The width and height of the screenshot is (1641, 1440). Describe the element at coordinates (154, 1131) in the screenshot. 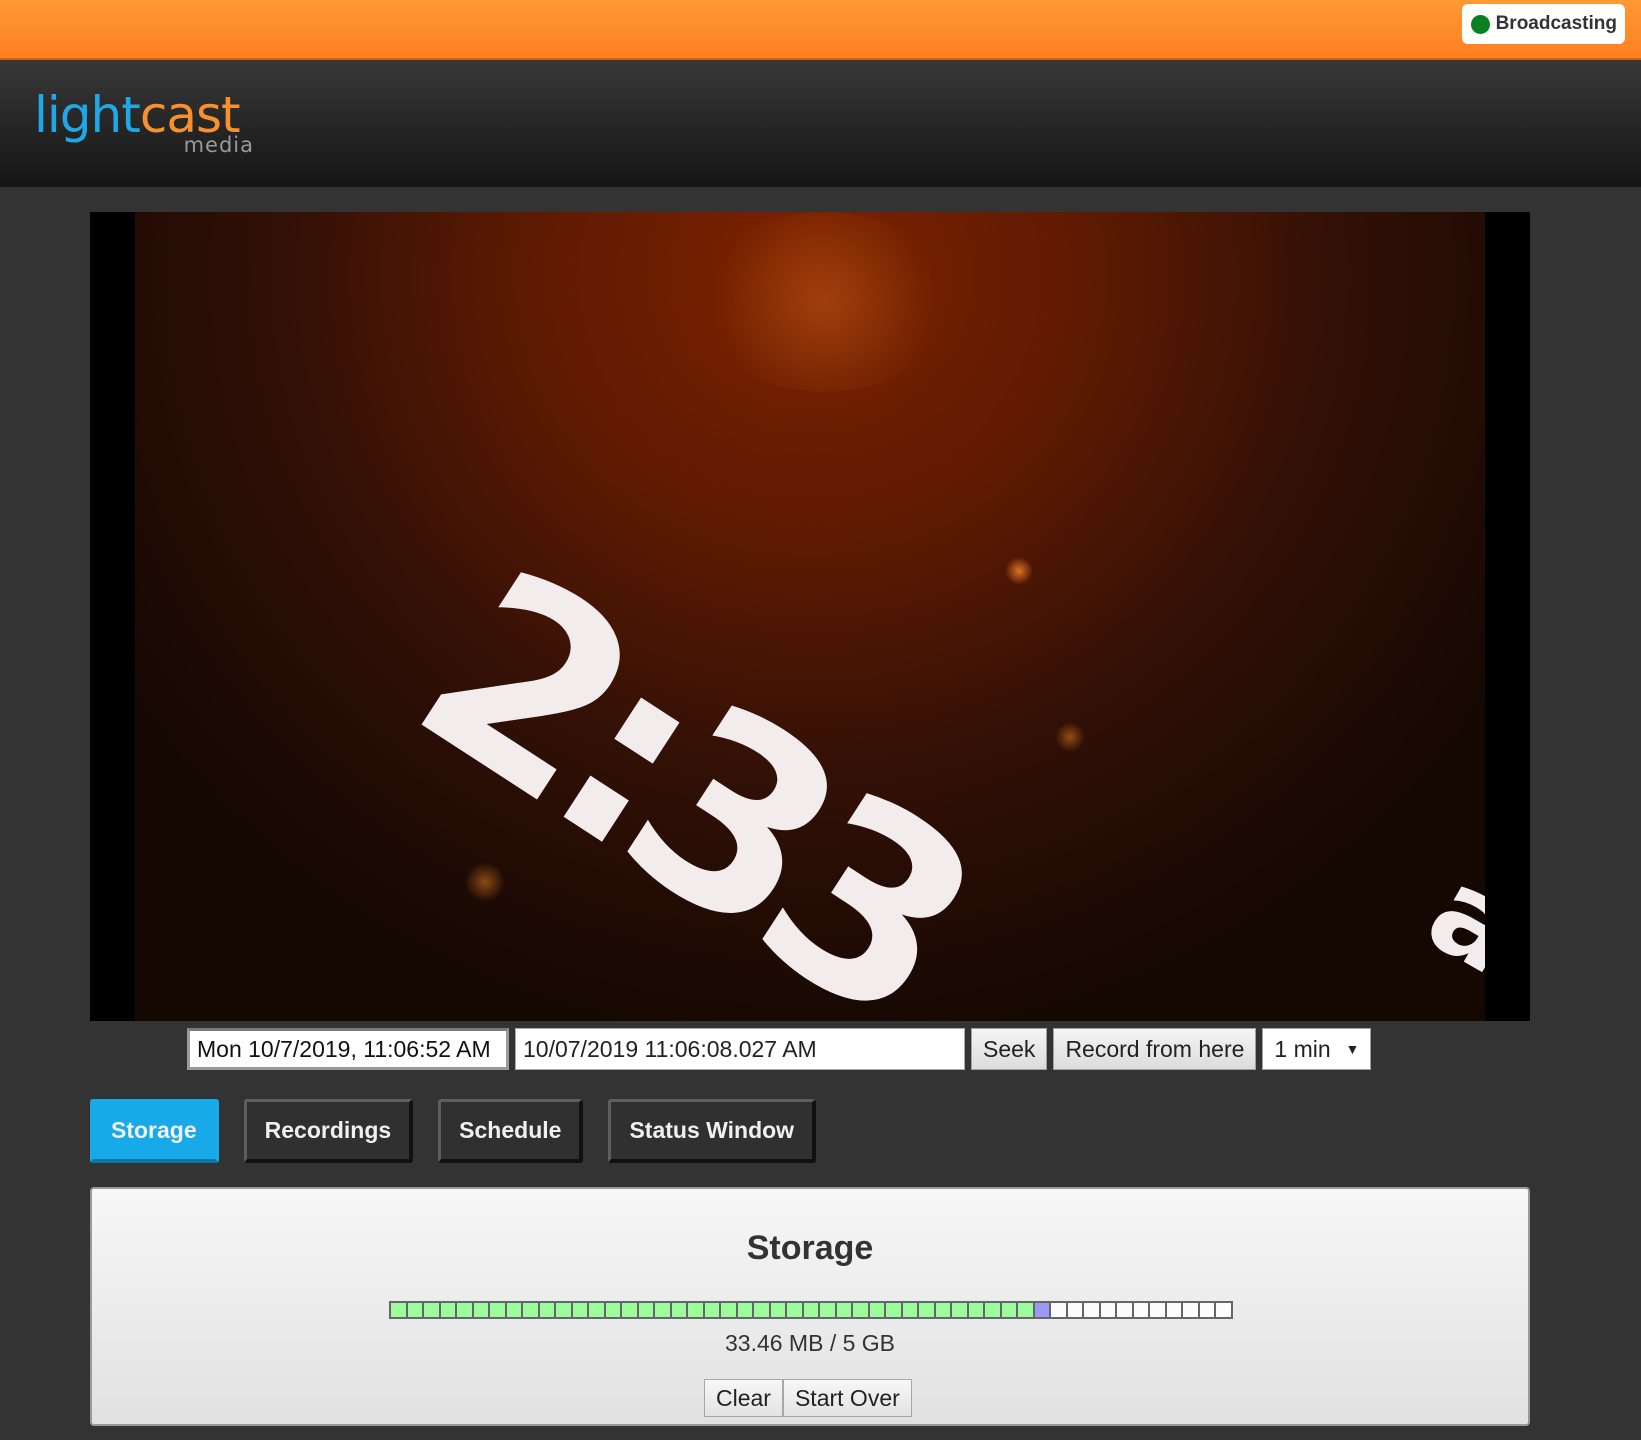

I see `tab-storage: Storage` at that location.